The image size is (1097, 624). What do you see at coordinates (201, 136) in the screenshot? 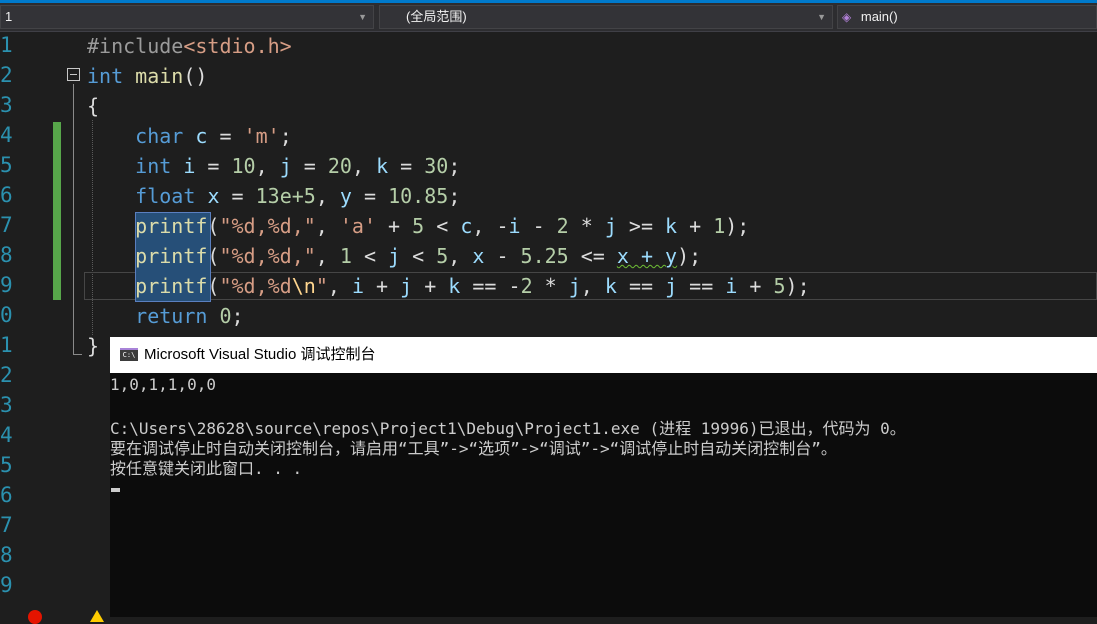
I see `code-token: c` at bounding box center [201, 136].